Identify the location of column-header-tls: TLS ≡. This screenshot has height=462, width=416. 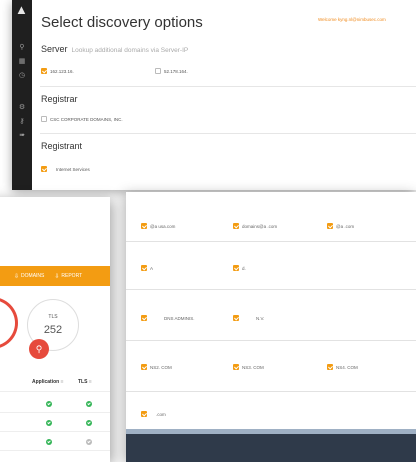
(85, 382).